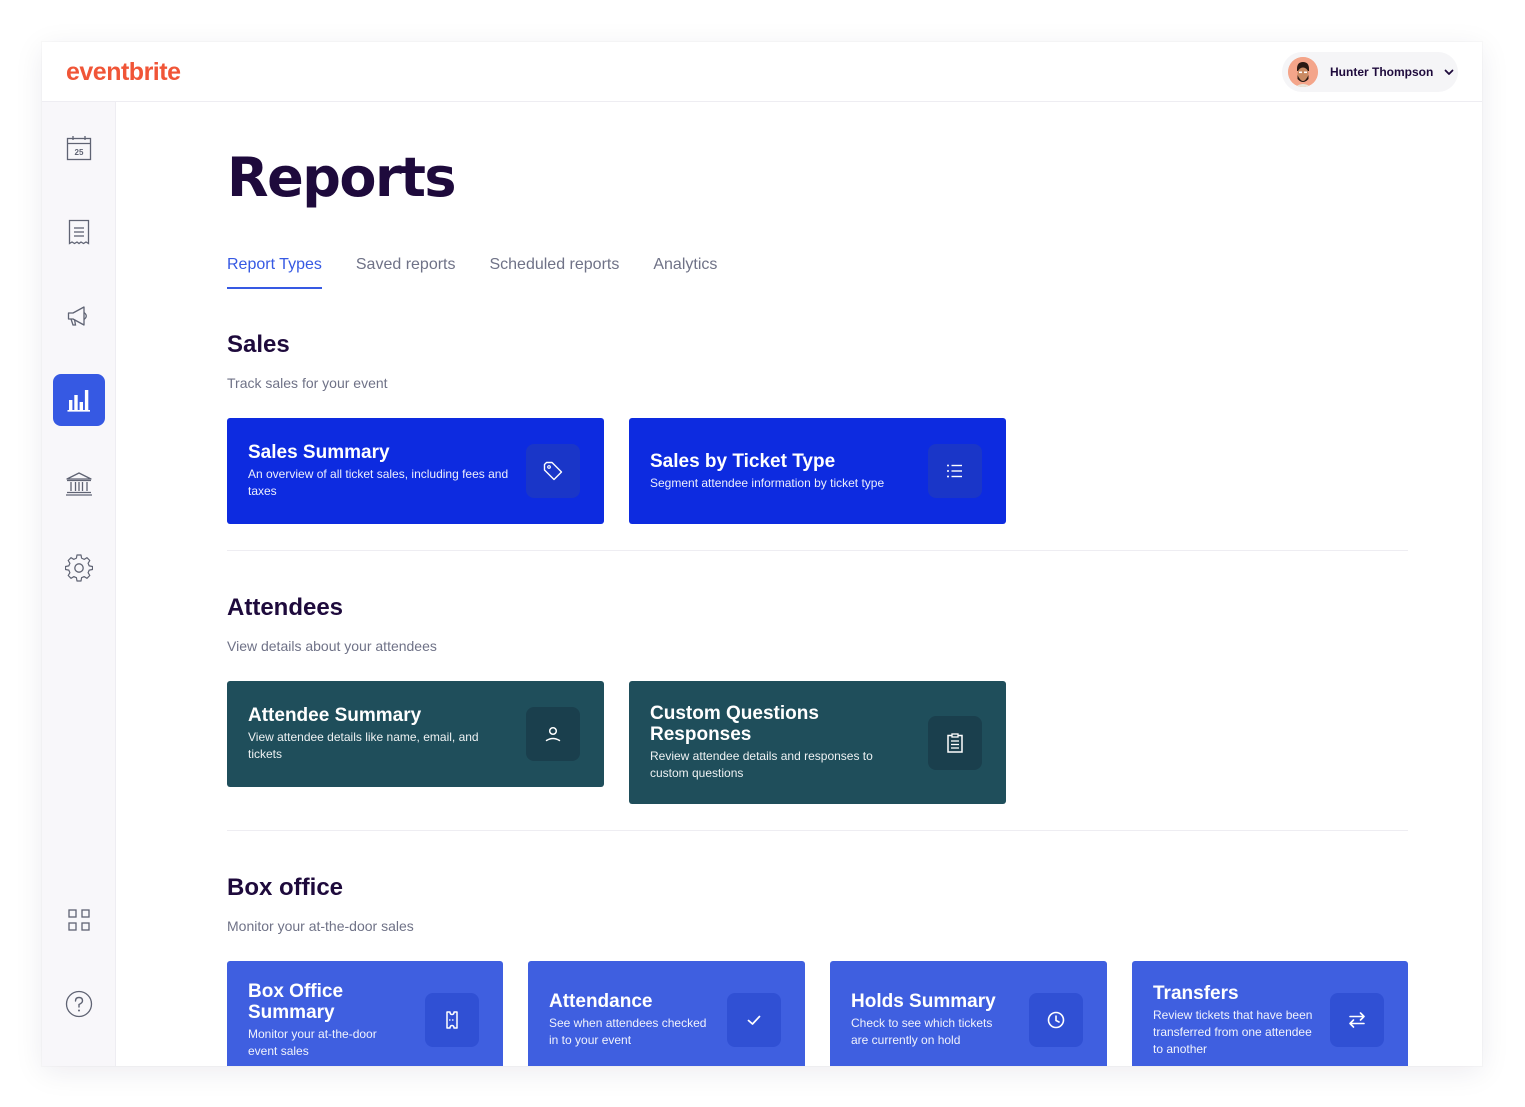 This screenshot has height=1107, width=1525. Describe the element at coordinates (307, 383) in the screenshot. I see `section-subtitle-sales: Track sales for your event` at that location.